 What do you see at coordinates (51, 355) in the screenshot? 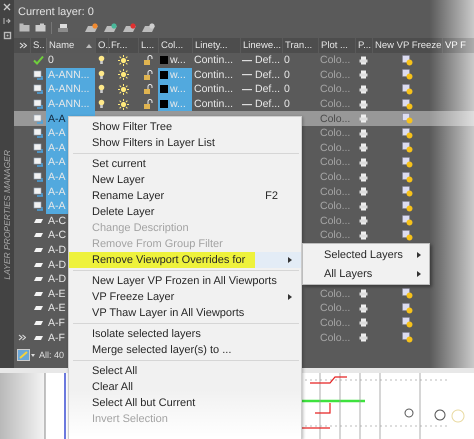
I see `layer-count: All: 40` at bounding box center [51, 355].